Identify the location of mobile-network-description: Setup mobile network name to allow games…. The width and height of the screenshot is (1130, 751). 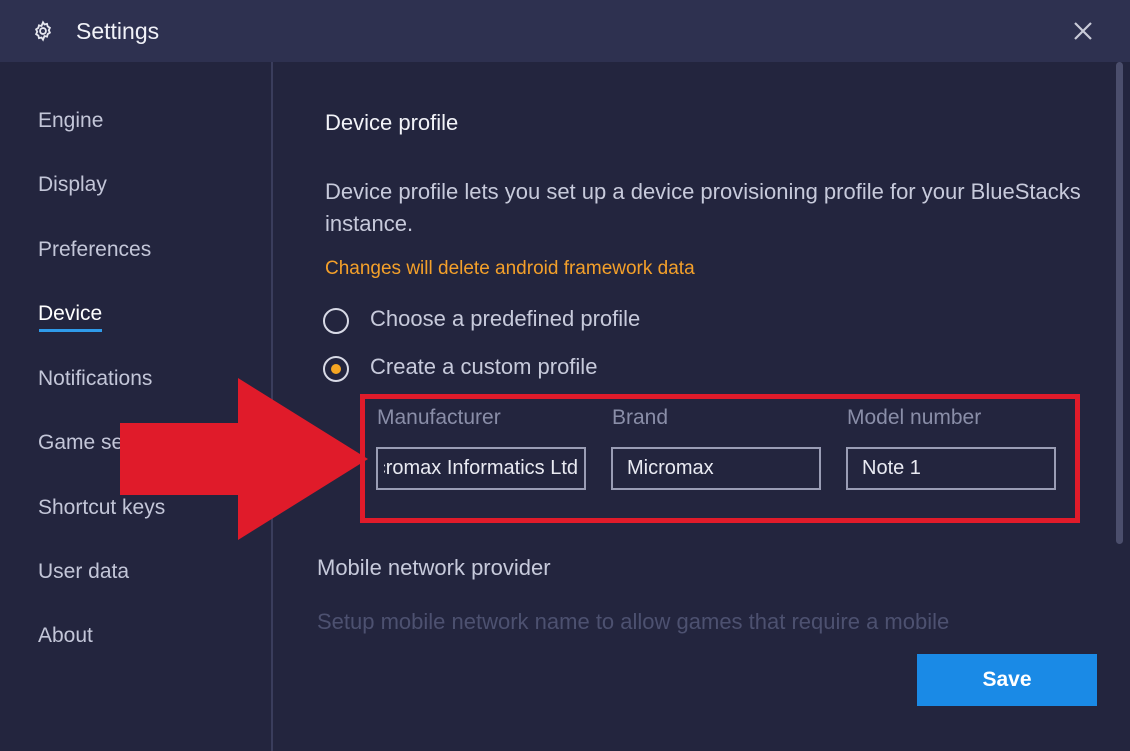
(633, 621).